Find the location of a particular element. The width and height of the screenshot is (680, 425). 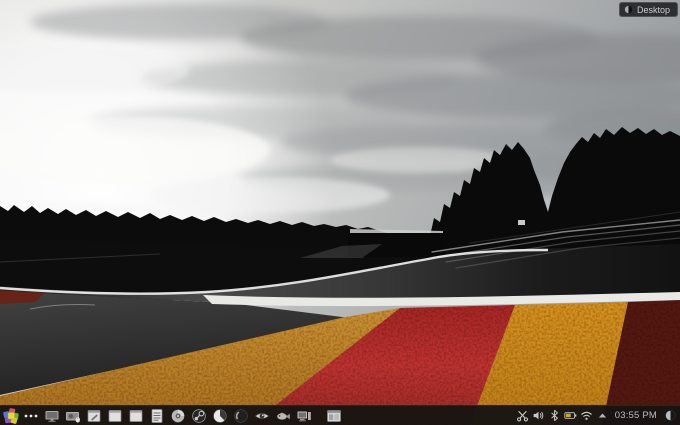

network-tray-icon is located at coordinates (586, 415).